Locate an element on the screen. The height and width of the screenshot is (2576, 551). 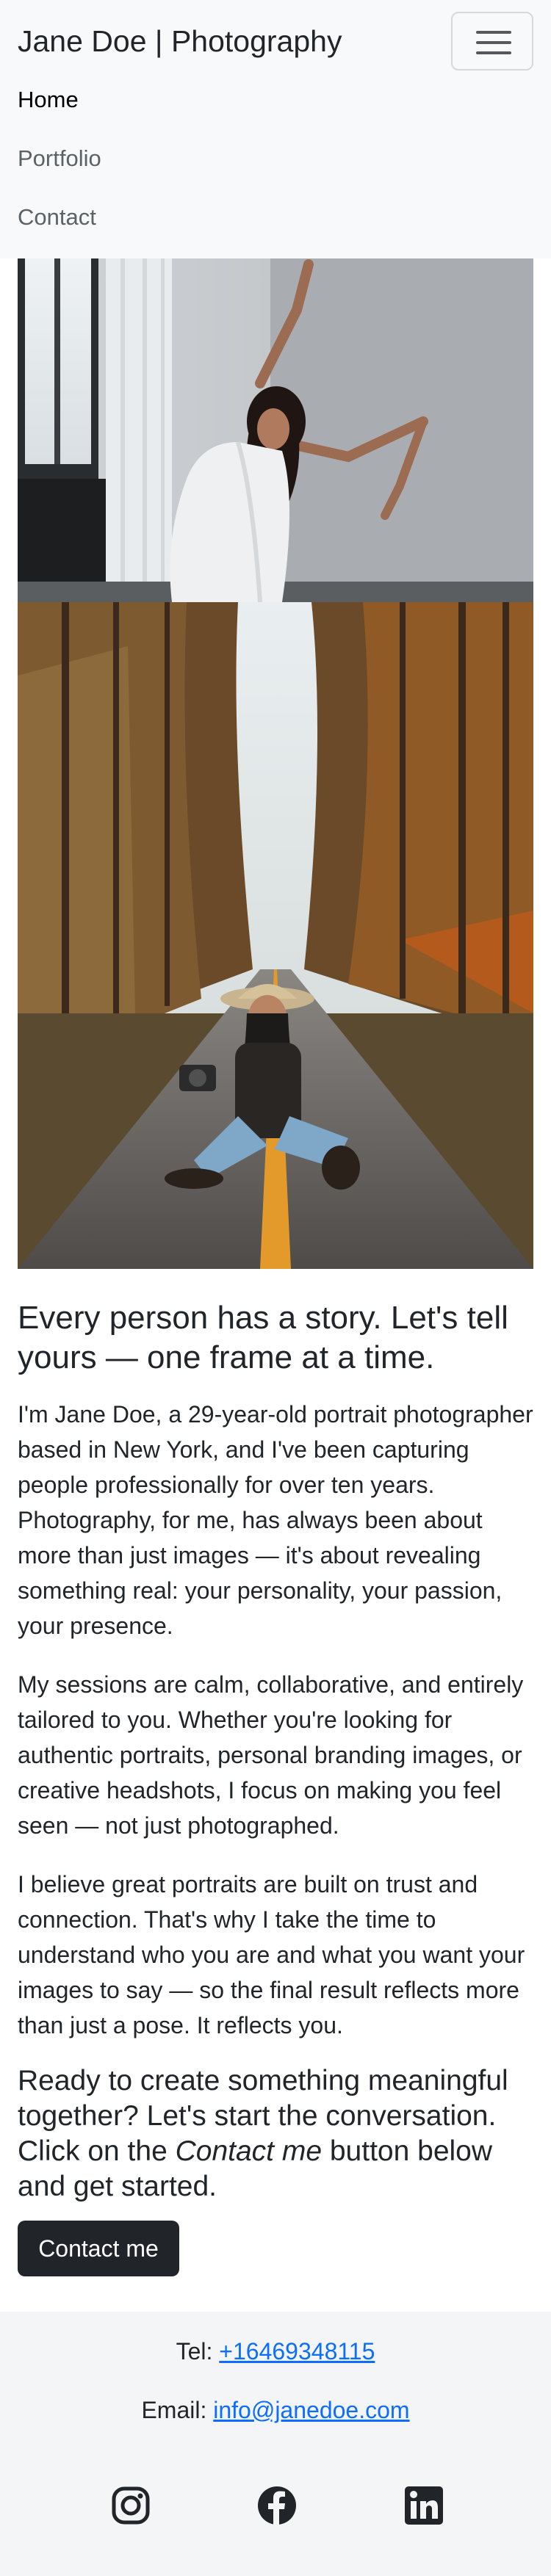
footer-phone: Tel: +16469348115 is located at coordinates (275, 2351).